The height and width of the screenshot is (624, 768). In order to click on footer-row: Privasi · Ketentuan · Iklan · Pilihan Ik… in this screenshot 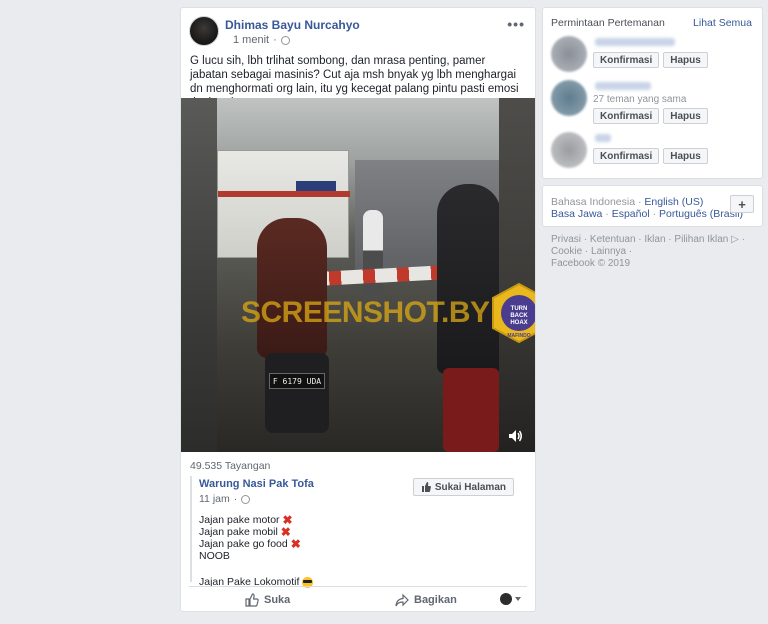, I will do `click(648, 239)`.